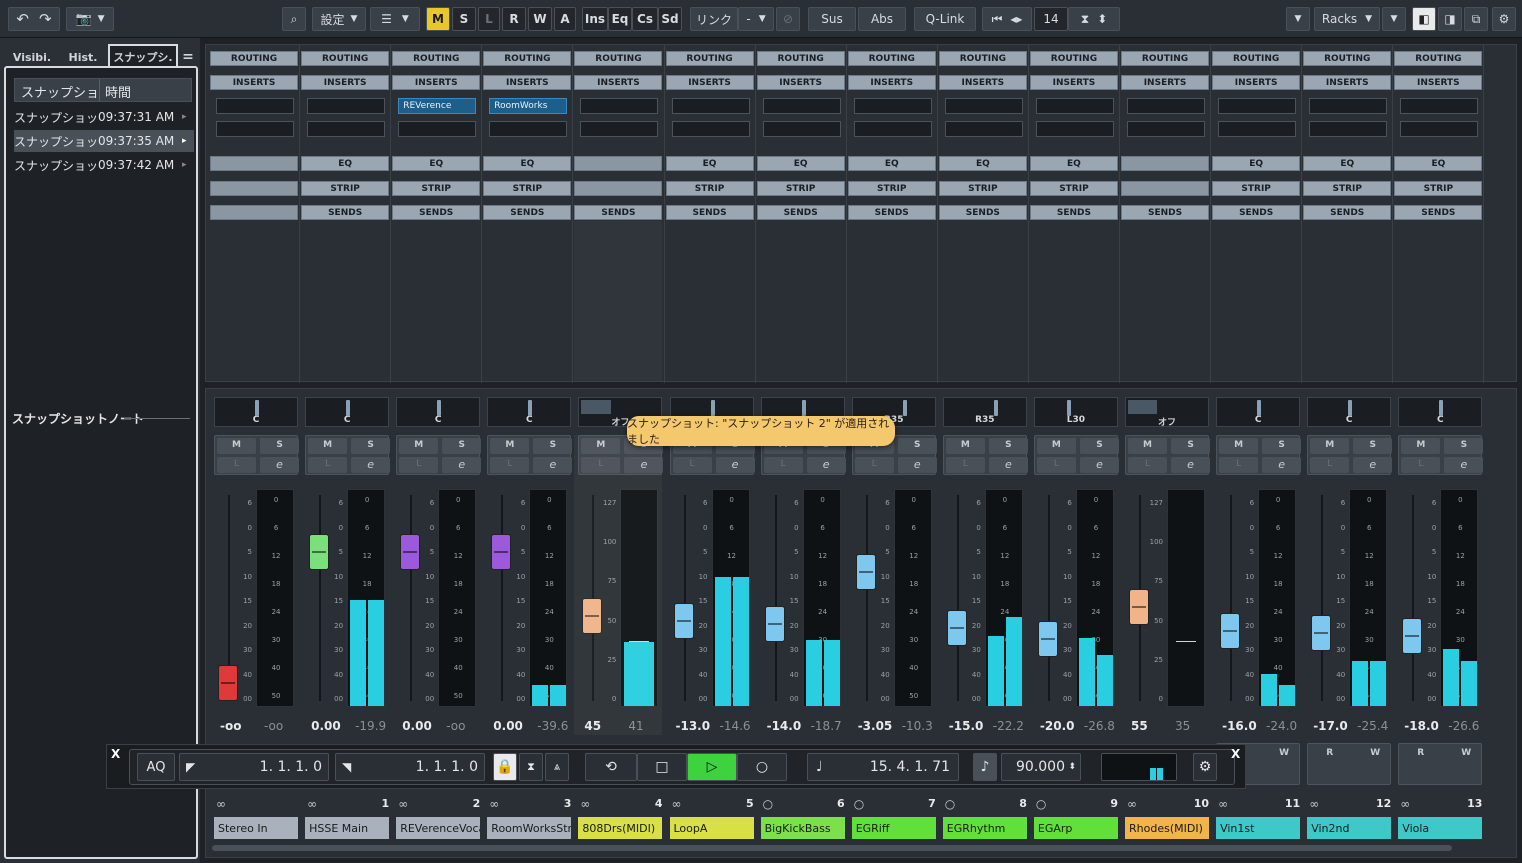 The width and height of the screenshot is (1522, 863). What do you see at coordinates (1239, 726) in the screenshot?
I see `fader-value: -16.0` at bounding box center [1239, 726].